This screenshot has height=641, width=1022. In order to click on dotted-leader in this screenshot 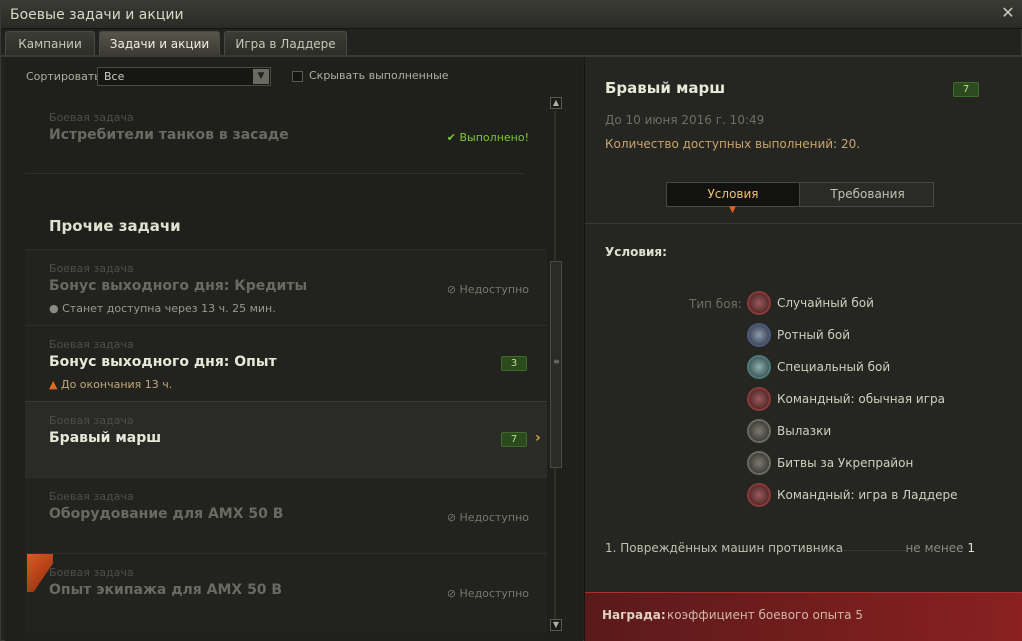, I will do `click(860, 550)`.